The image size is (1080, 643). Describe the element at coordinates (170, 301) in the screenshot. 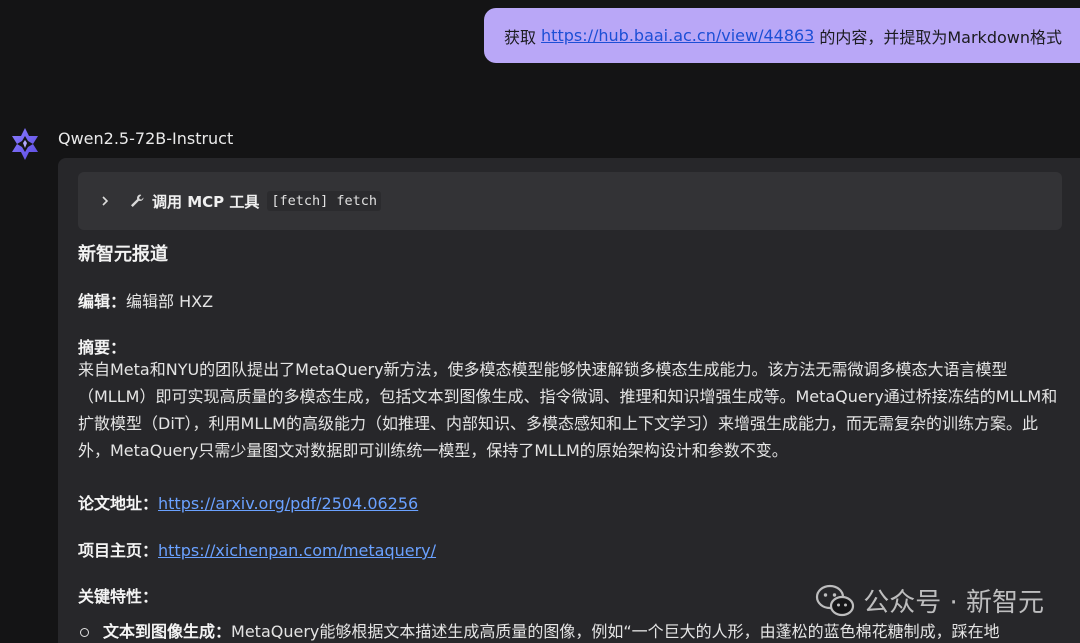

I see `editor-value: 编辑部 HXZ` at that location.